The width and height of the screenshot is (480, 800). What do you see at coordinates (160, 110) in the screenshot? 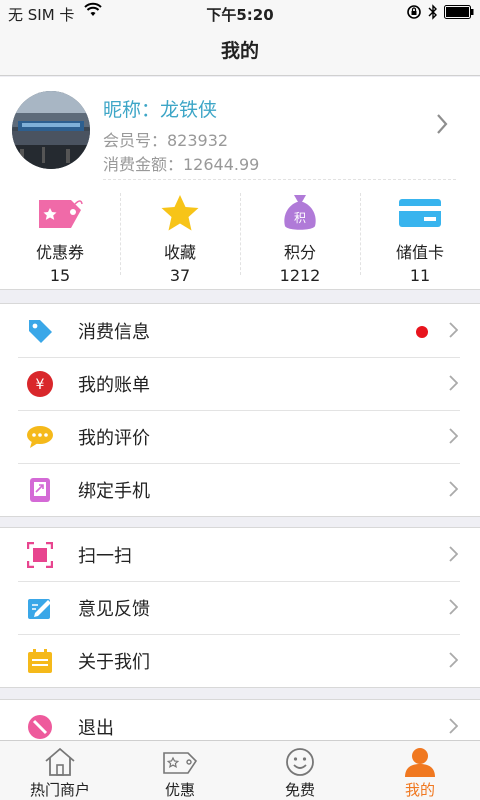
I see `nickname: 昵称：龙铁侠` at bounding box center [160, 110].